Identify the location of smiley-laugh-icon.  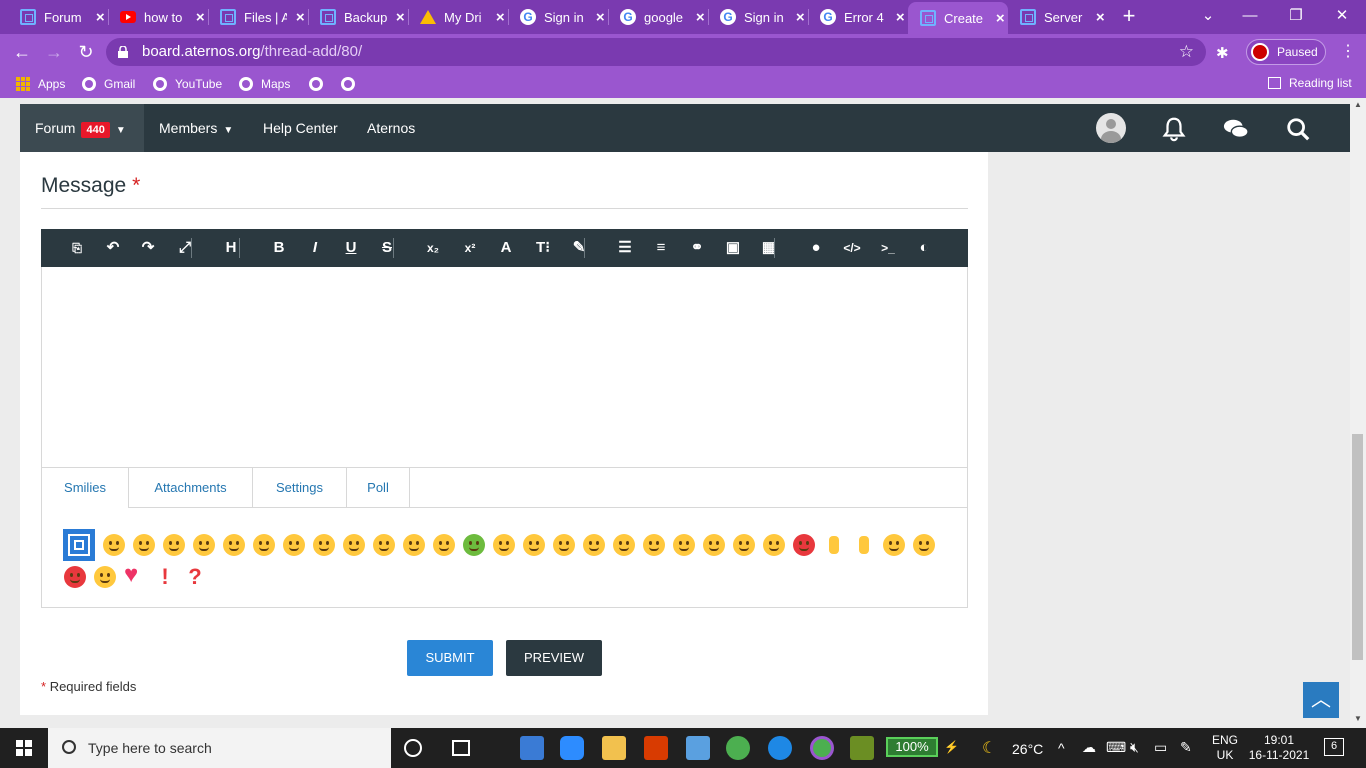
(264, 545).